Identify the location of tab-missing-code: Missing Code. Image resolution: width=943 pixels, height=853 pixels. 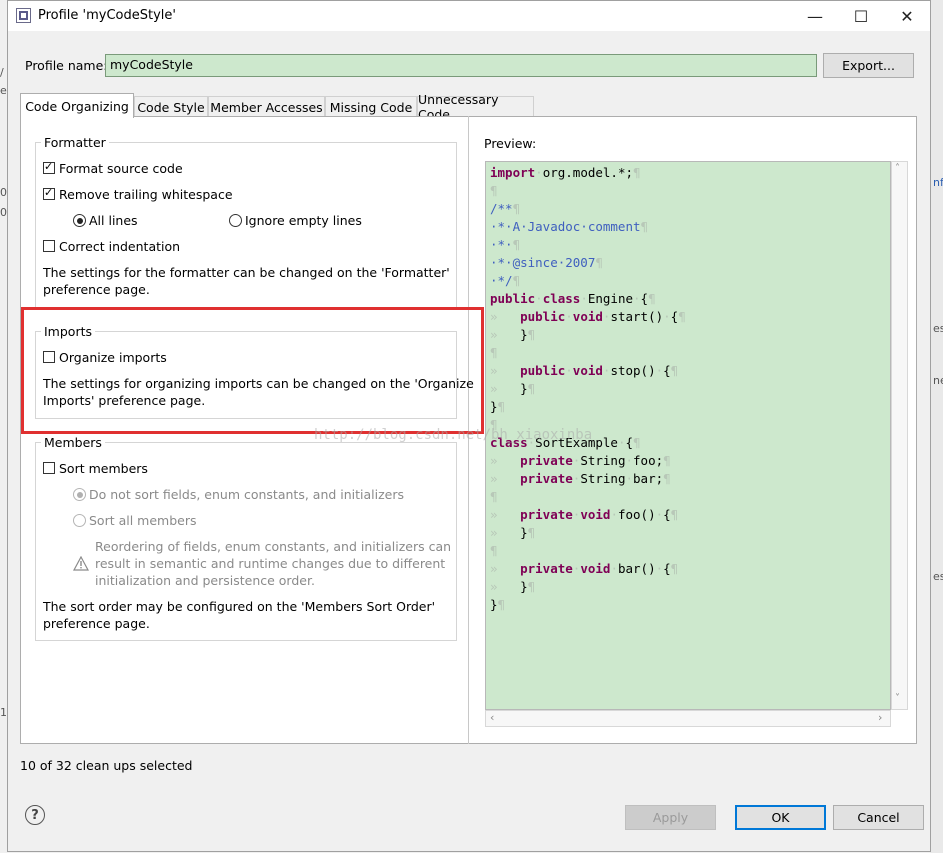
(371, 106).